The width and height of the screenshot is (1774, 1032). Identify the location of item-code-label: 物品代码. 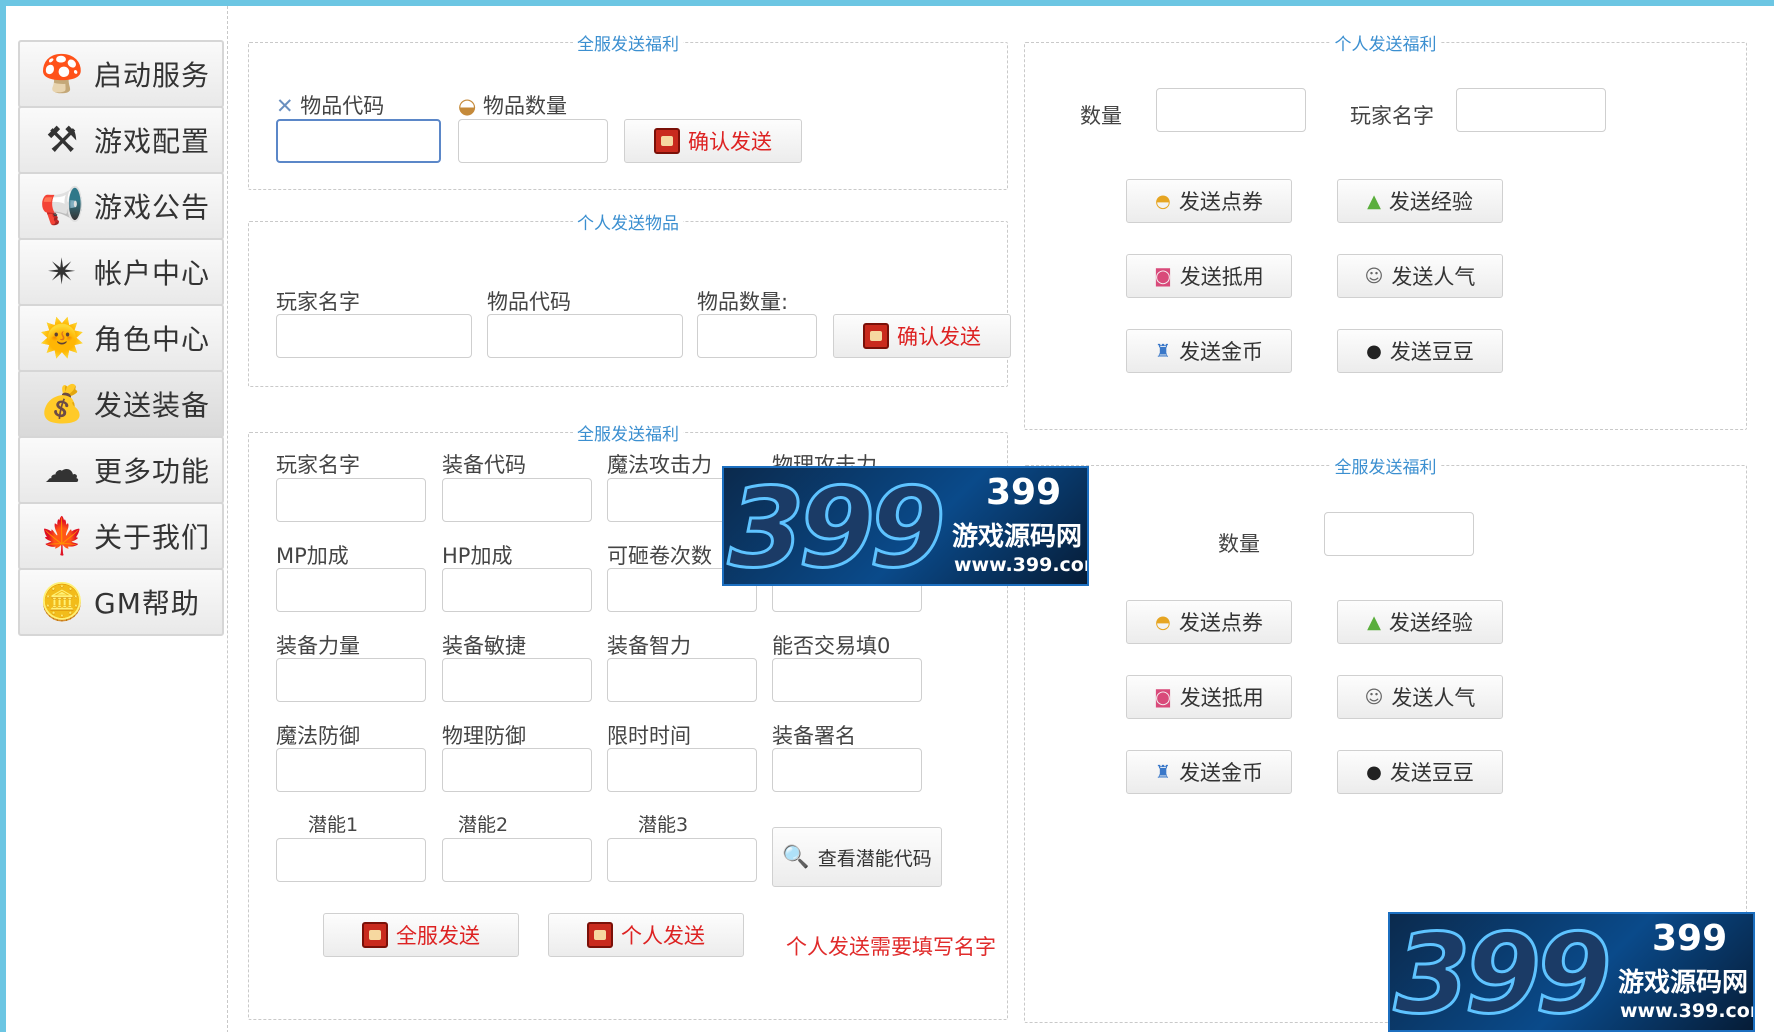
(529, 302).